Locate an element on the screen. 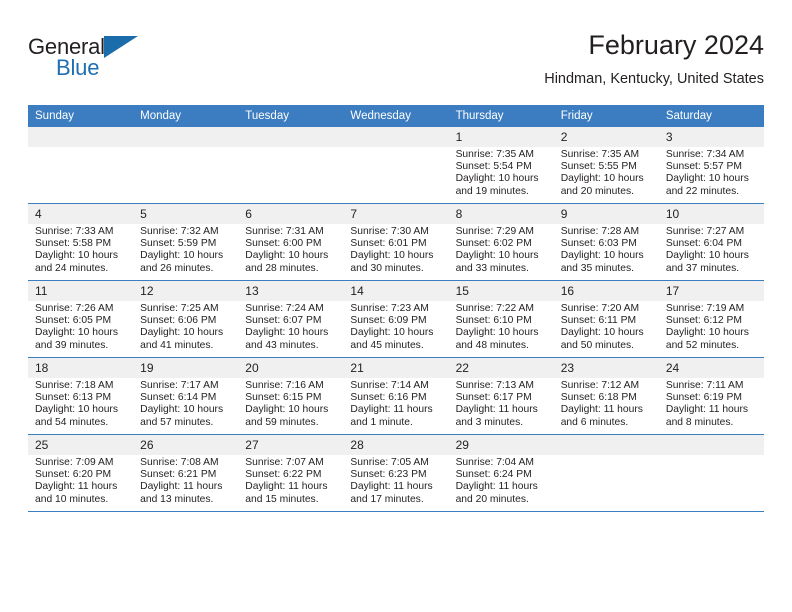 This screenshot has height=612, width=792. daylight-duration-line2: and 22 minutes. is located at coordinates (702, 191).